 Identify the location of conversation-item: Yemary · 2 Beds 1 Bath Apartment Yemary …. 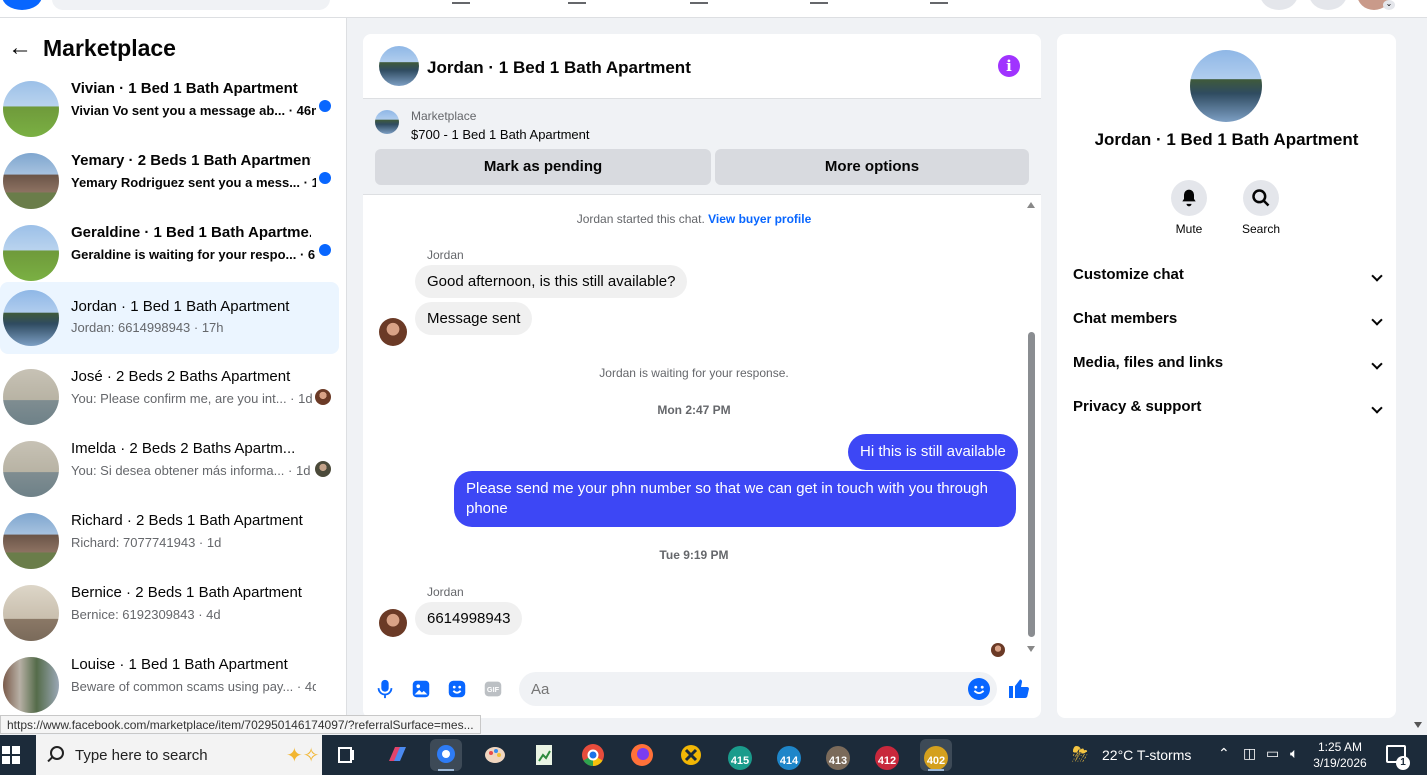
(169, 180).